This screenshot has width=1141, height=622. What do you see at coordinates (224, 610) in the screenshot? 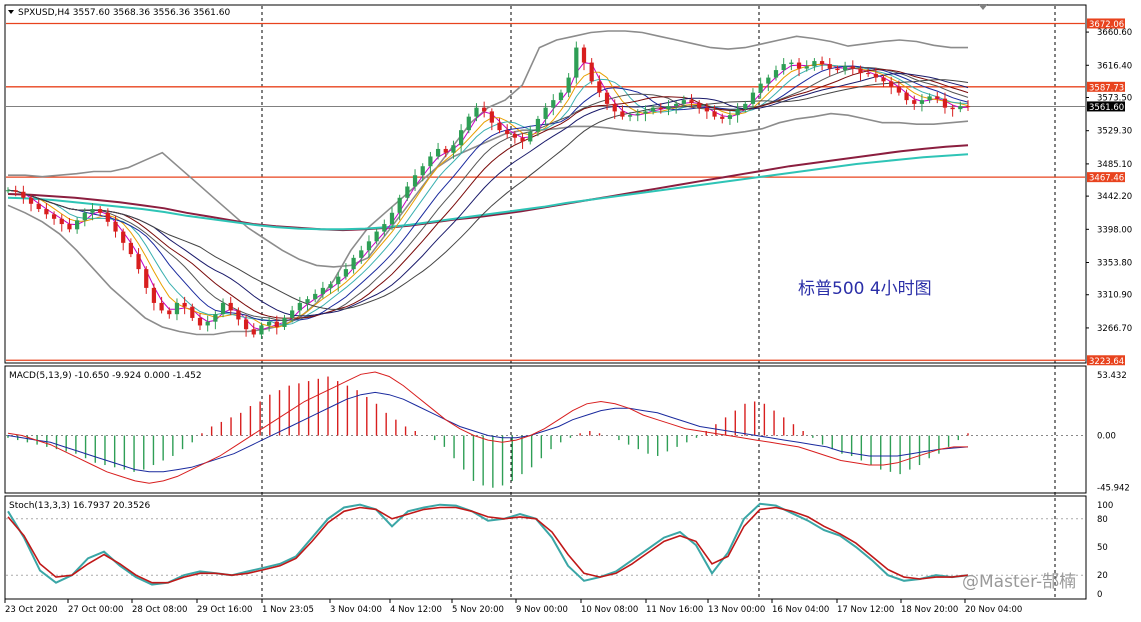
I see `time-tick-label: 29 Oct 16:00` at bounding box center [224, 610].